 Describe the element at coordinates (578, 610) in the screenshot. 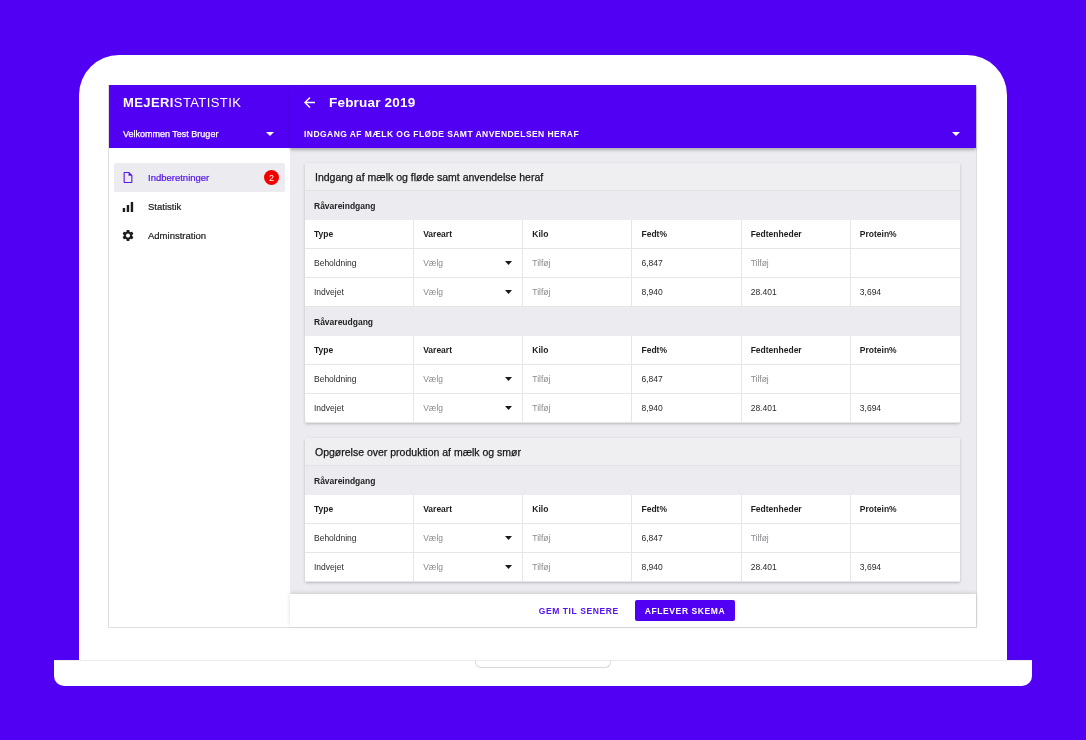

I see `text-button: GEM TIL SENERE` at that location.